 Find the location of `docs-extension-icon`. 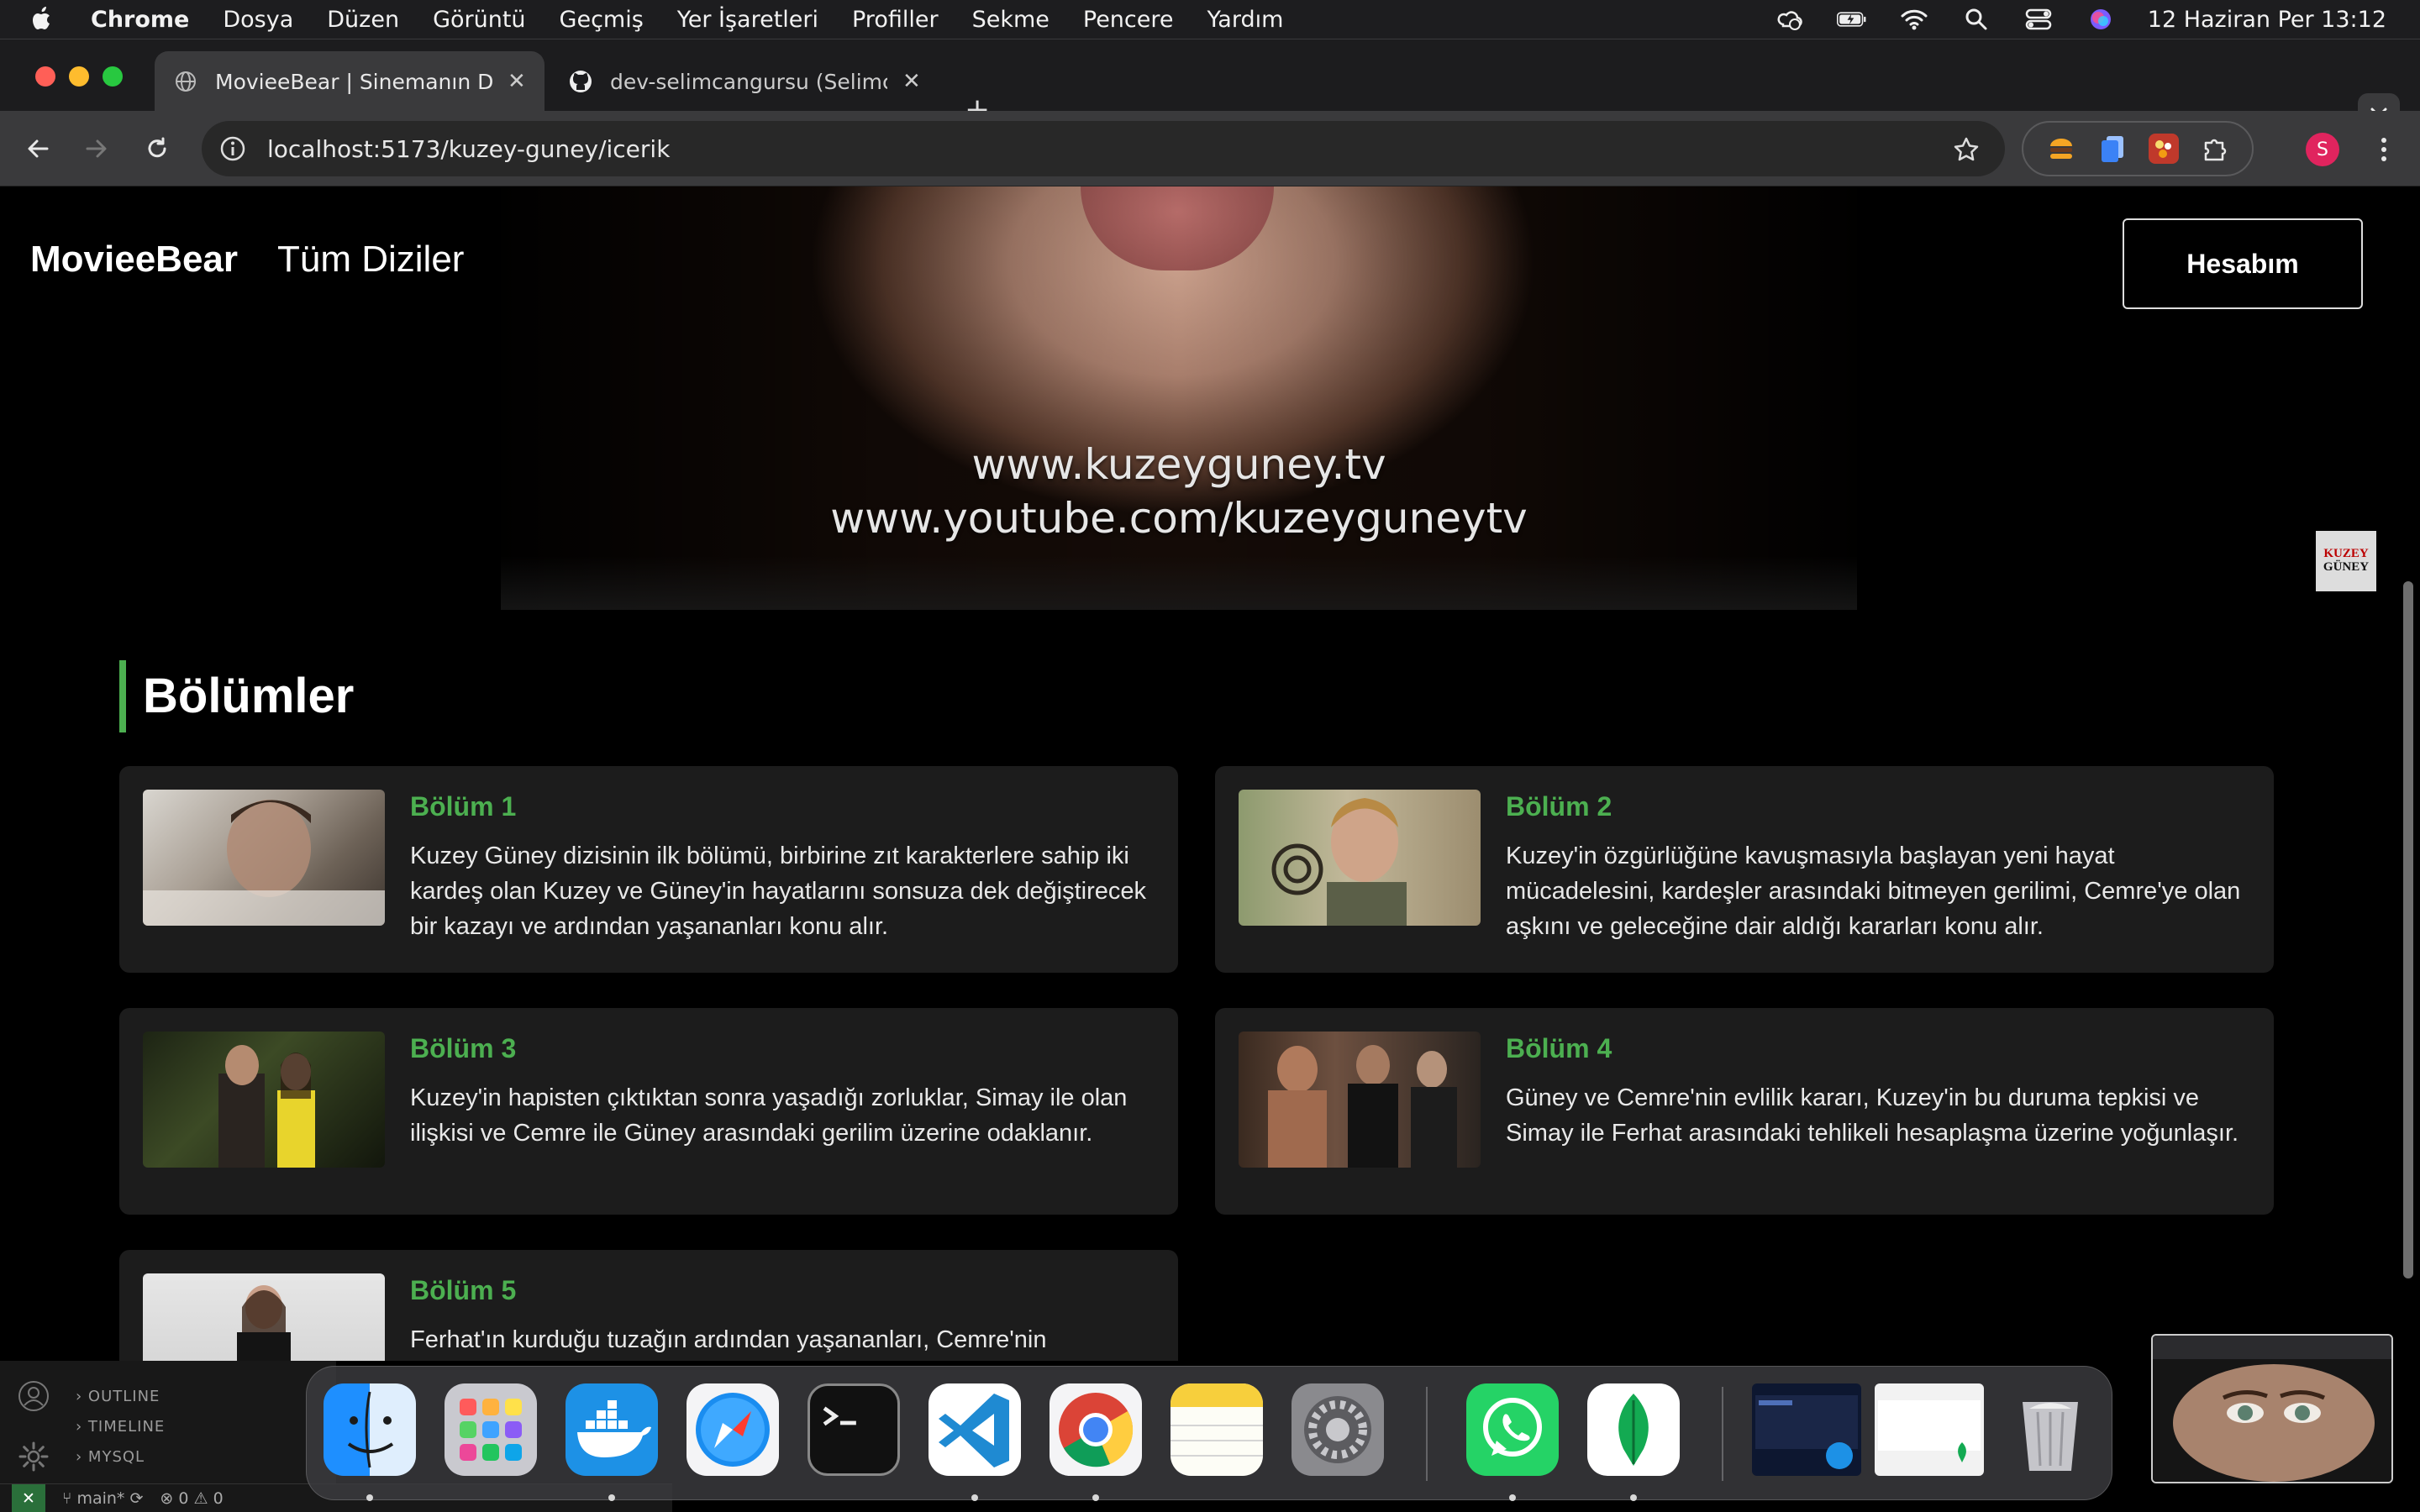

docs-extension-icon is located at coordinates (2112, 149).